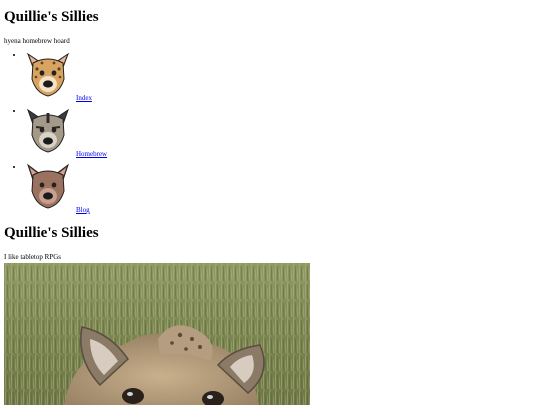 This screenshot has width=540, height=405. I want to click on hyena-brown-icon, so click(48, 186).